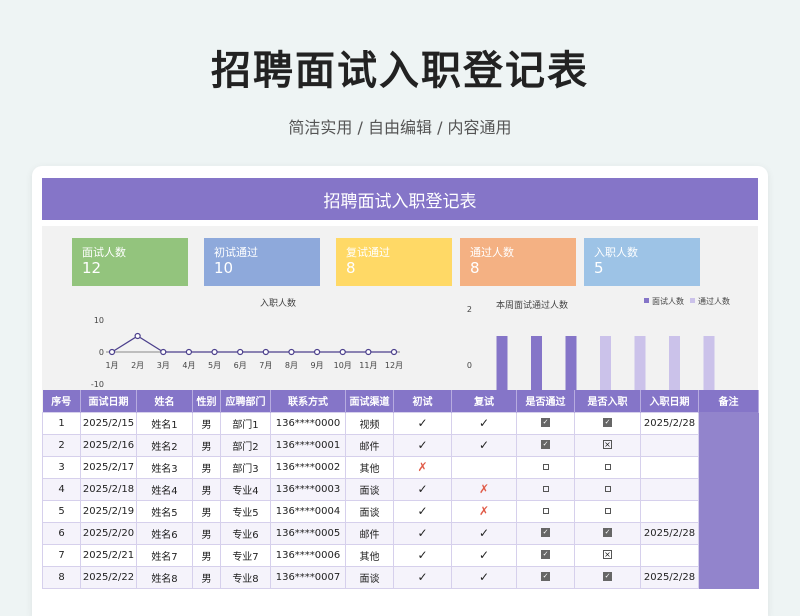 This screenshot has width=800, height=616. What do you see at coordinates (545, 401) in the screenshot?
I see `col-header-passed: 是否通过` at bounding box center [545, 401].